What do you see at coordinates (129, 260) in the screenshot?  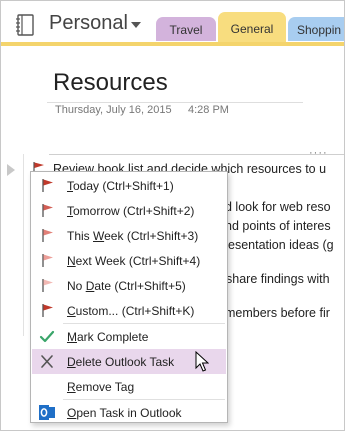 I see `menu-item-next-week: Next Week (Ctrl+Shift+4)` at bounding box center [129, 260].